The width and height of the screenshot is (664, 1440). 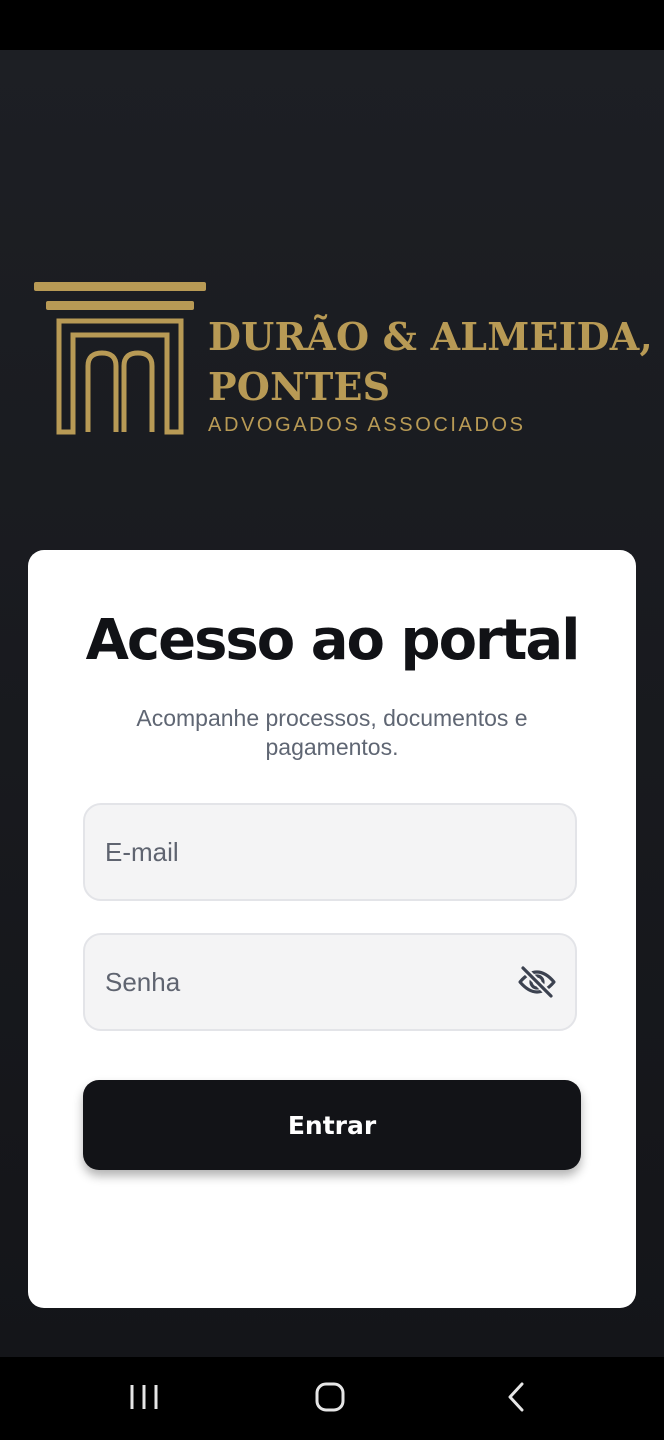 I want to click on brand-name-line-1: DURÃO & ALMEIDA,, so click(x=430, y=336).